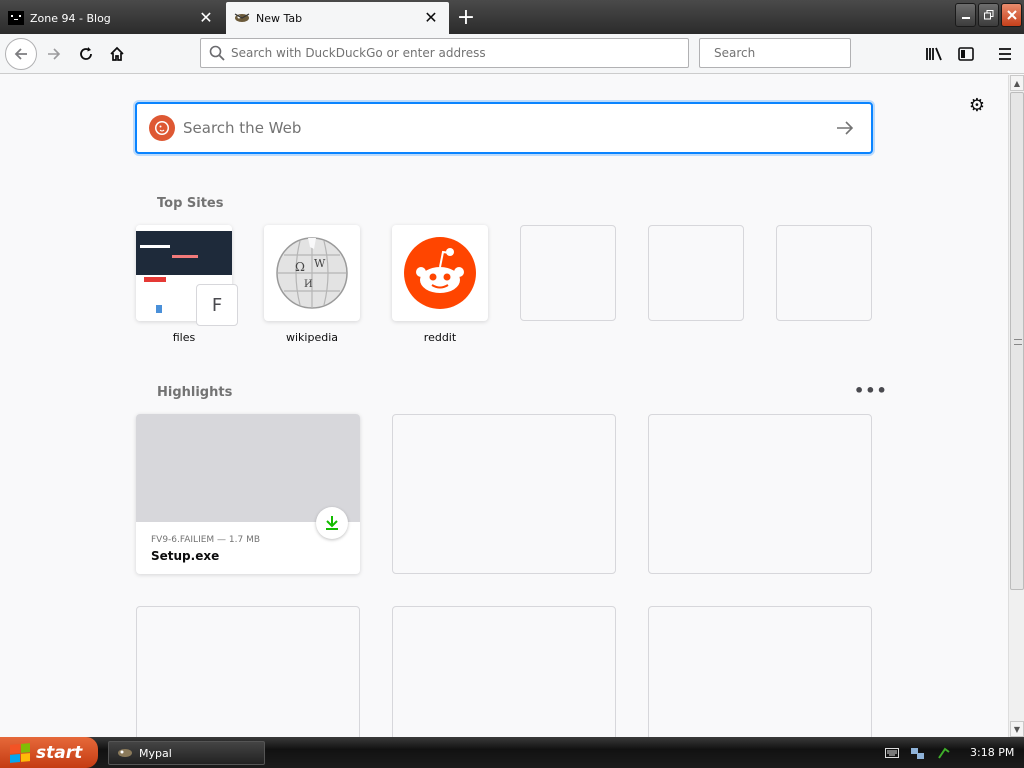 This screenshot has height=768, width=1024. What do you see at coordinates (845, 128) in the screenshot?
I see `search-submit-arrow-icon` at bounding box center [845, 128].